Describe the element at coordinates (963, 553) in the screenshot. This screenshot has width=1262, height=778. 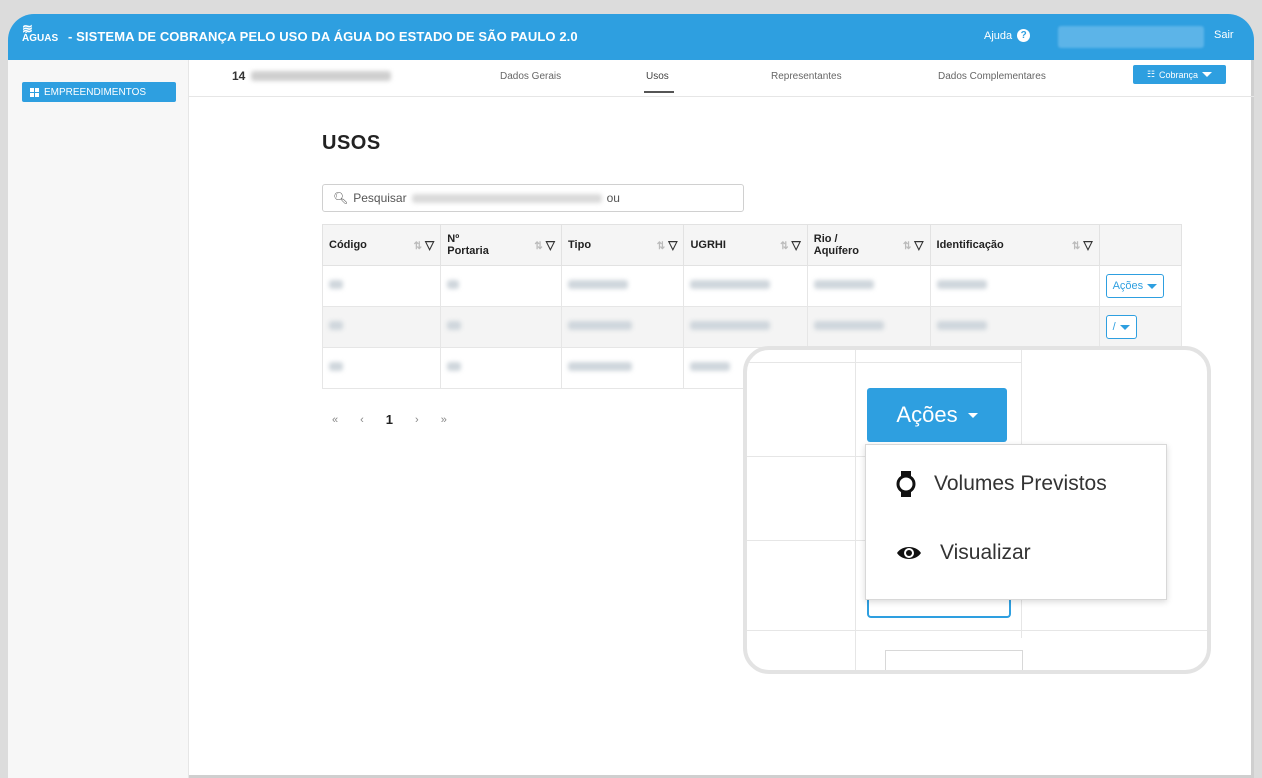
I see `menu-item-visualizar: Visualizar` at that location.